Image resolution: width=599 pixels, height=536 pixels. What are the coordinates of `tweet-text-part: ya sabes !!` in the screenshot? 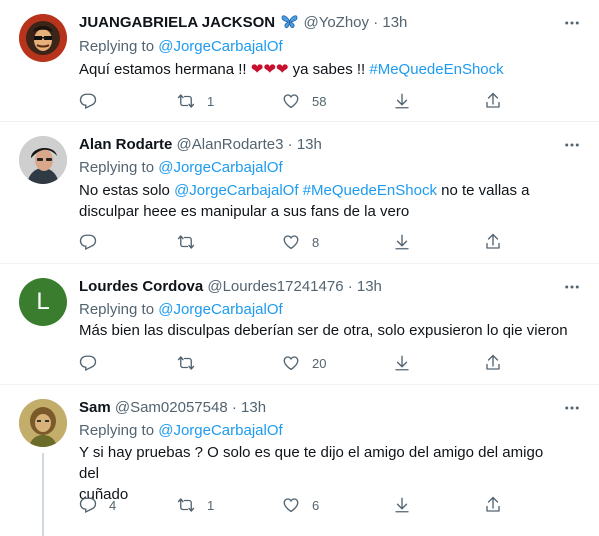 It's located at (329, 69).